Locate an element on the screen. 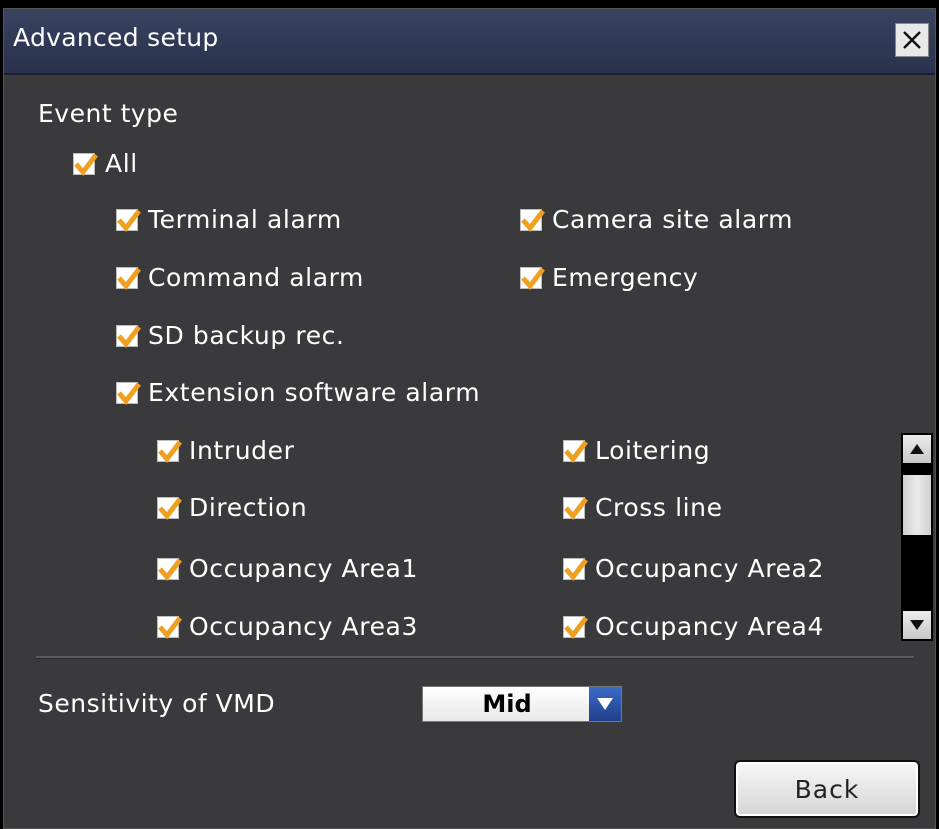  scroll-down-button is located at coordinates (917, 625).